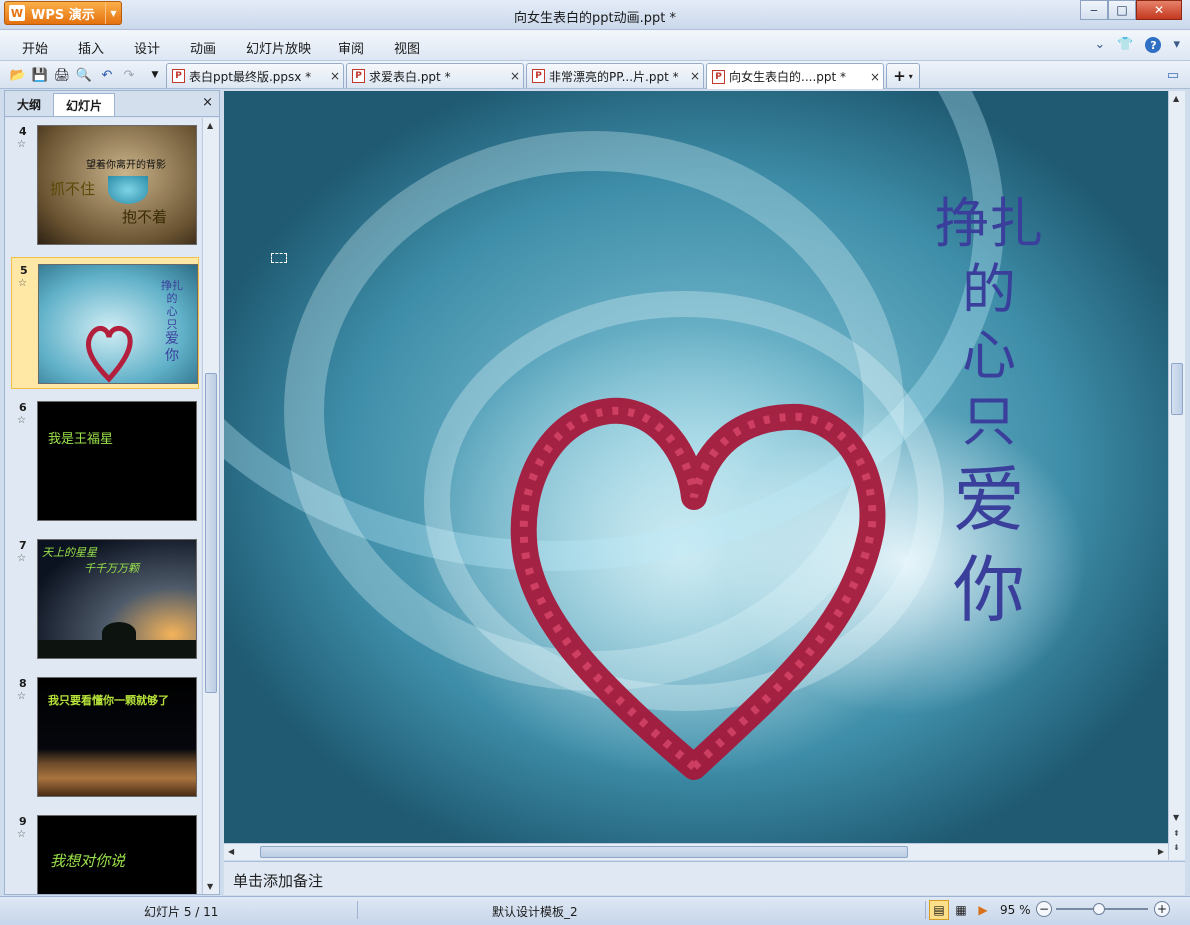 The image size is (1190, 925). What do you see at coordinates (119, 633) in the screenshot?
I see `tree-image` at bounding box center [119, 633].